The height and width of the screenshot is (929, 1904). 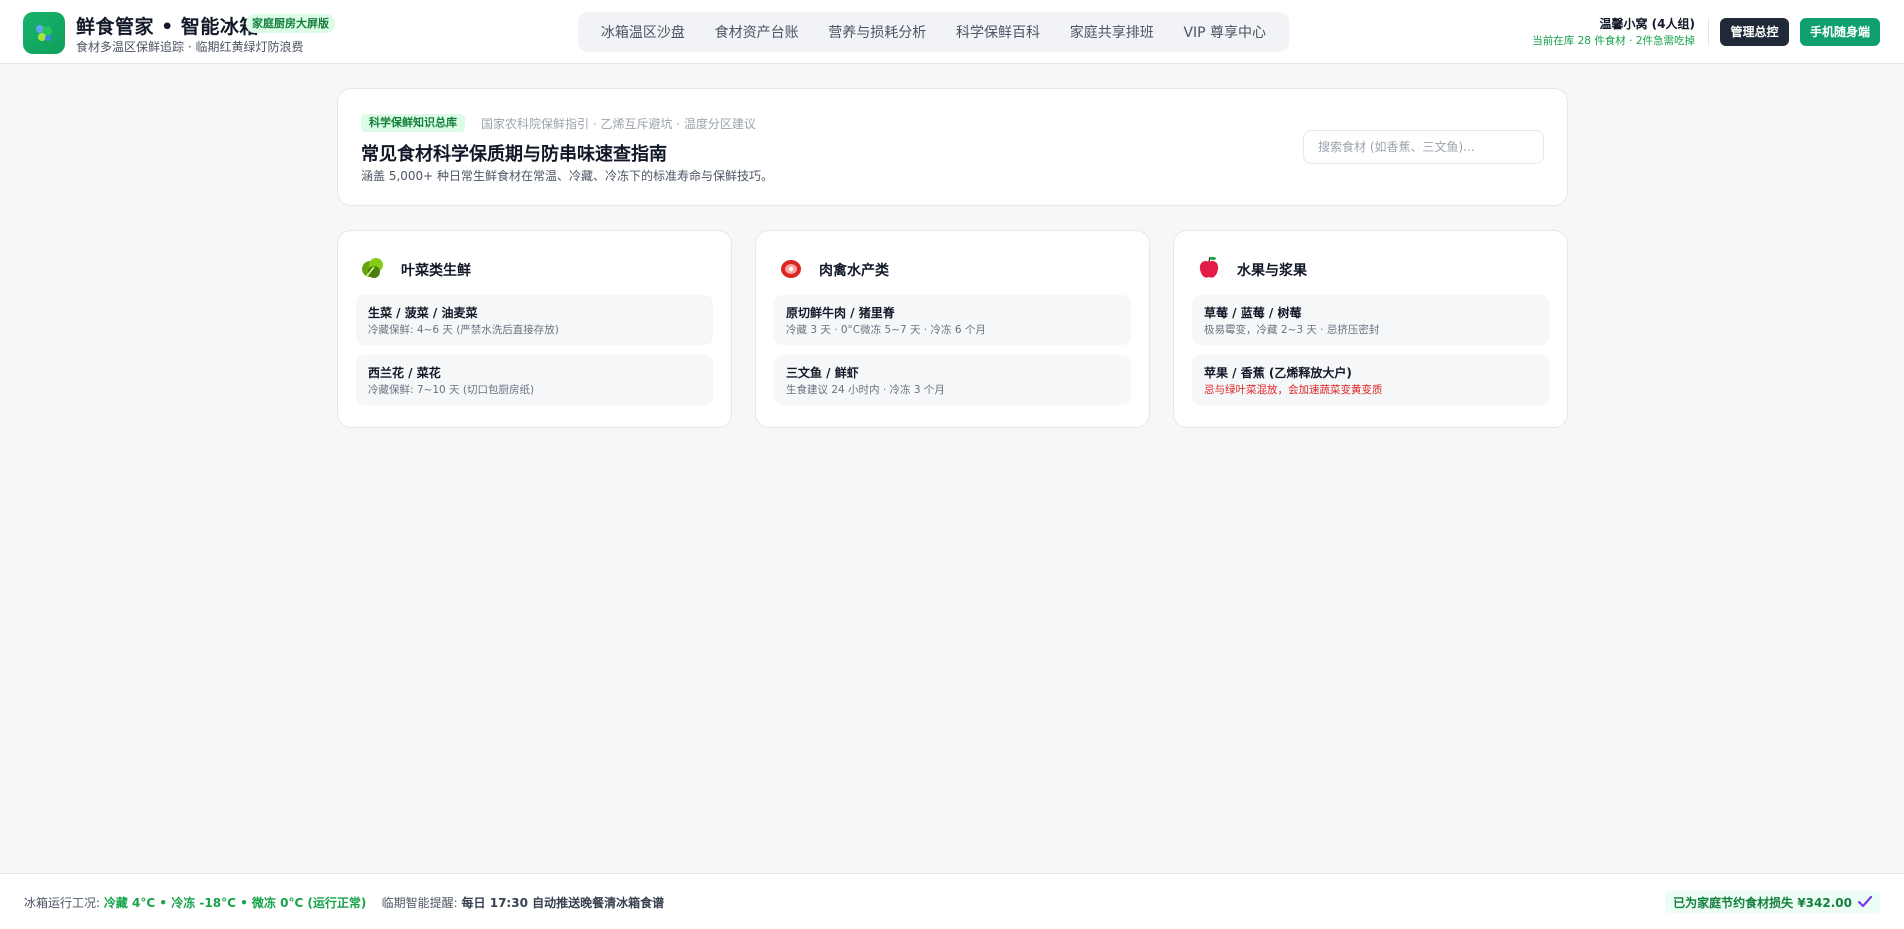 What do you see at coordinates (1293, 390) in the screenshot?
I see `food-item-warning: 忌与绿叶菜混放，会加速蔬菜变黄变质` at bounding box center [1293, 390].